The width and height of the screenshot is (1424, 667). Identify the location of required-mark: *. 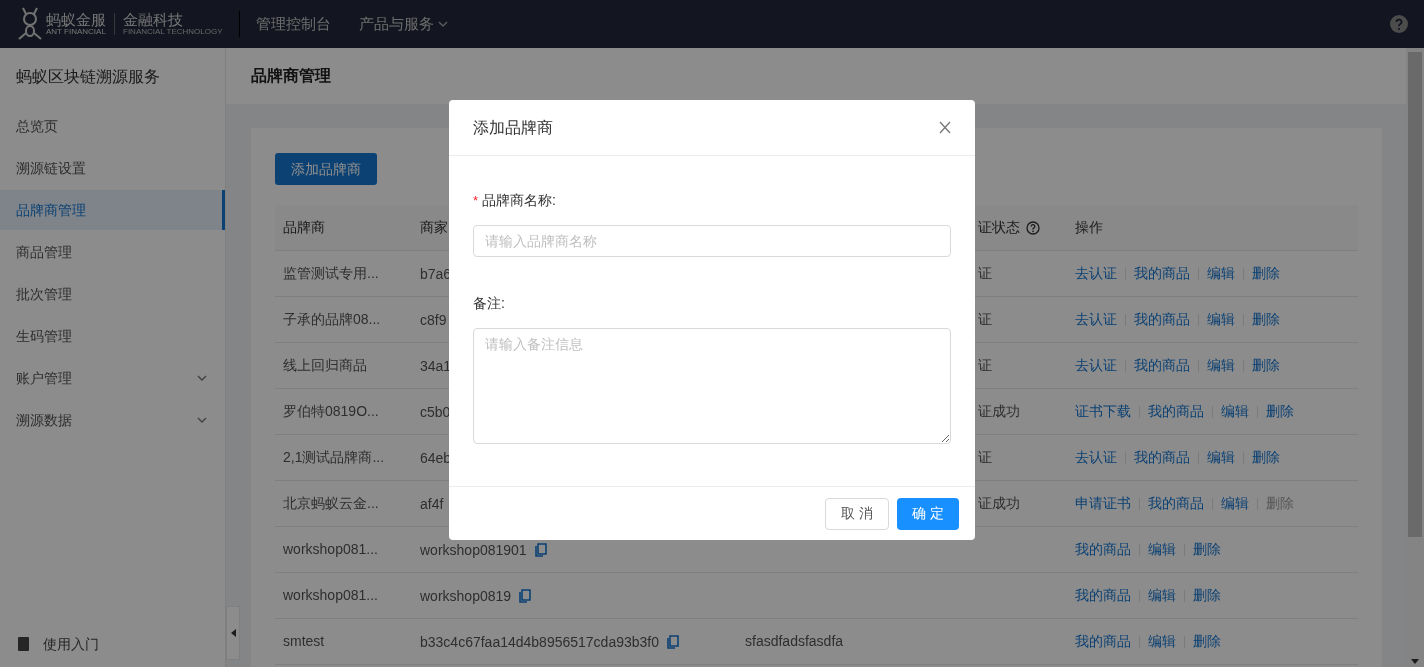
(476, 200).